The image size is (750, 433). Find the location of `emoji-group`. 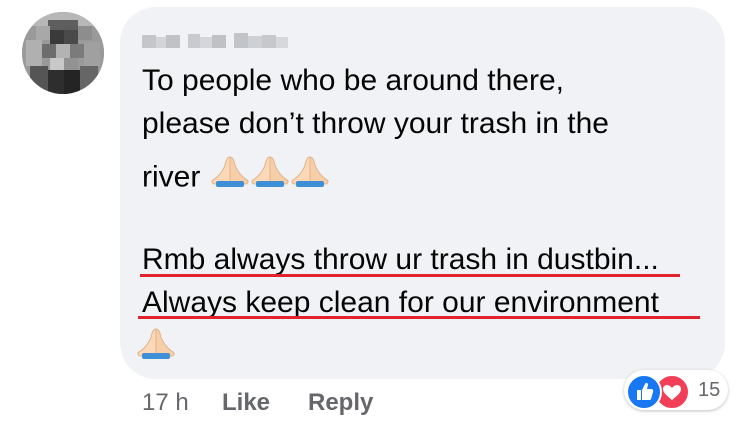

emoji-group is located at coordinates (270, 174).